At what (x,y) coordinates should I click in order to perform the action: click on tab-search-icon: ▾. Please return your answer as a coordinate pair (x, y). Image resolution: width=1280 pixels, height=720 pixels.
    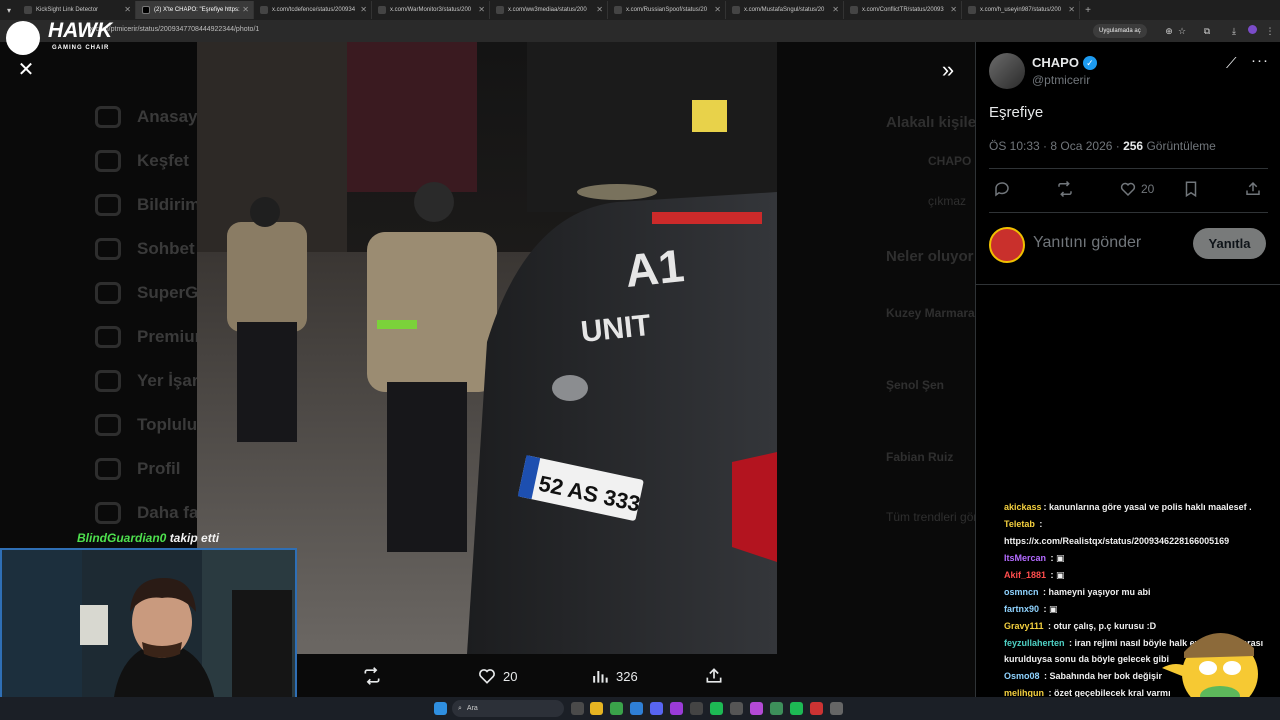
    Looking at the image, I should click on (9, 10).